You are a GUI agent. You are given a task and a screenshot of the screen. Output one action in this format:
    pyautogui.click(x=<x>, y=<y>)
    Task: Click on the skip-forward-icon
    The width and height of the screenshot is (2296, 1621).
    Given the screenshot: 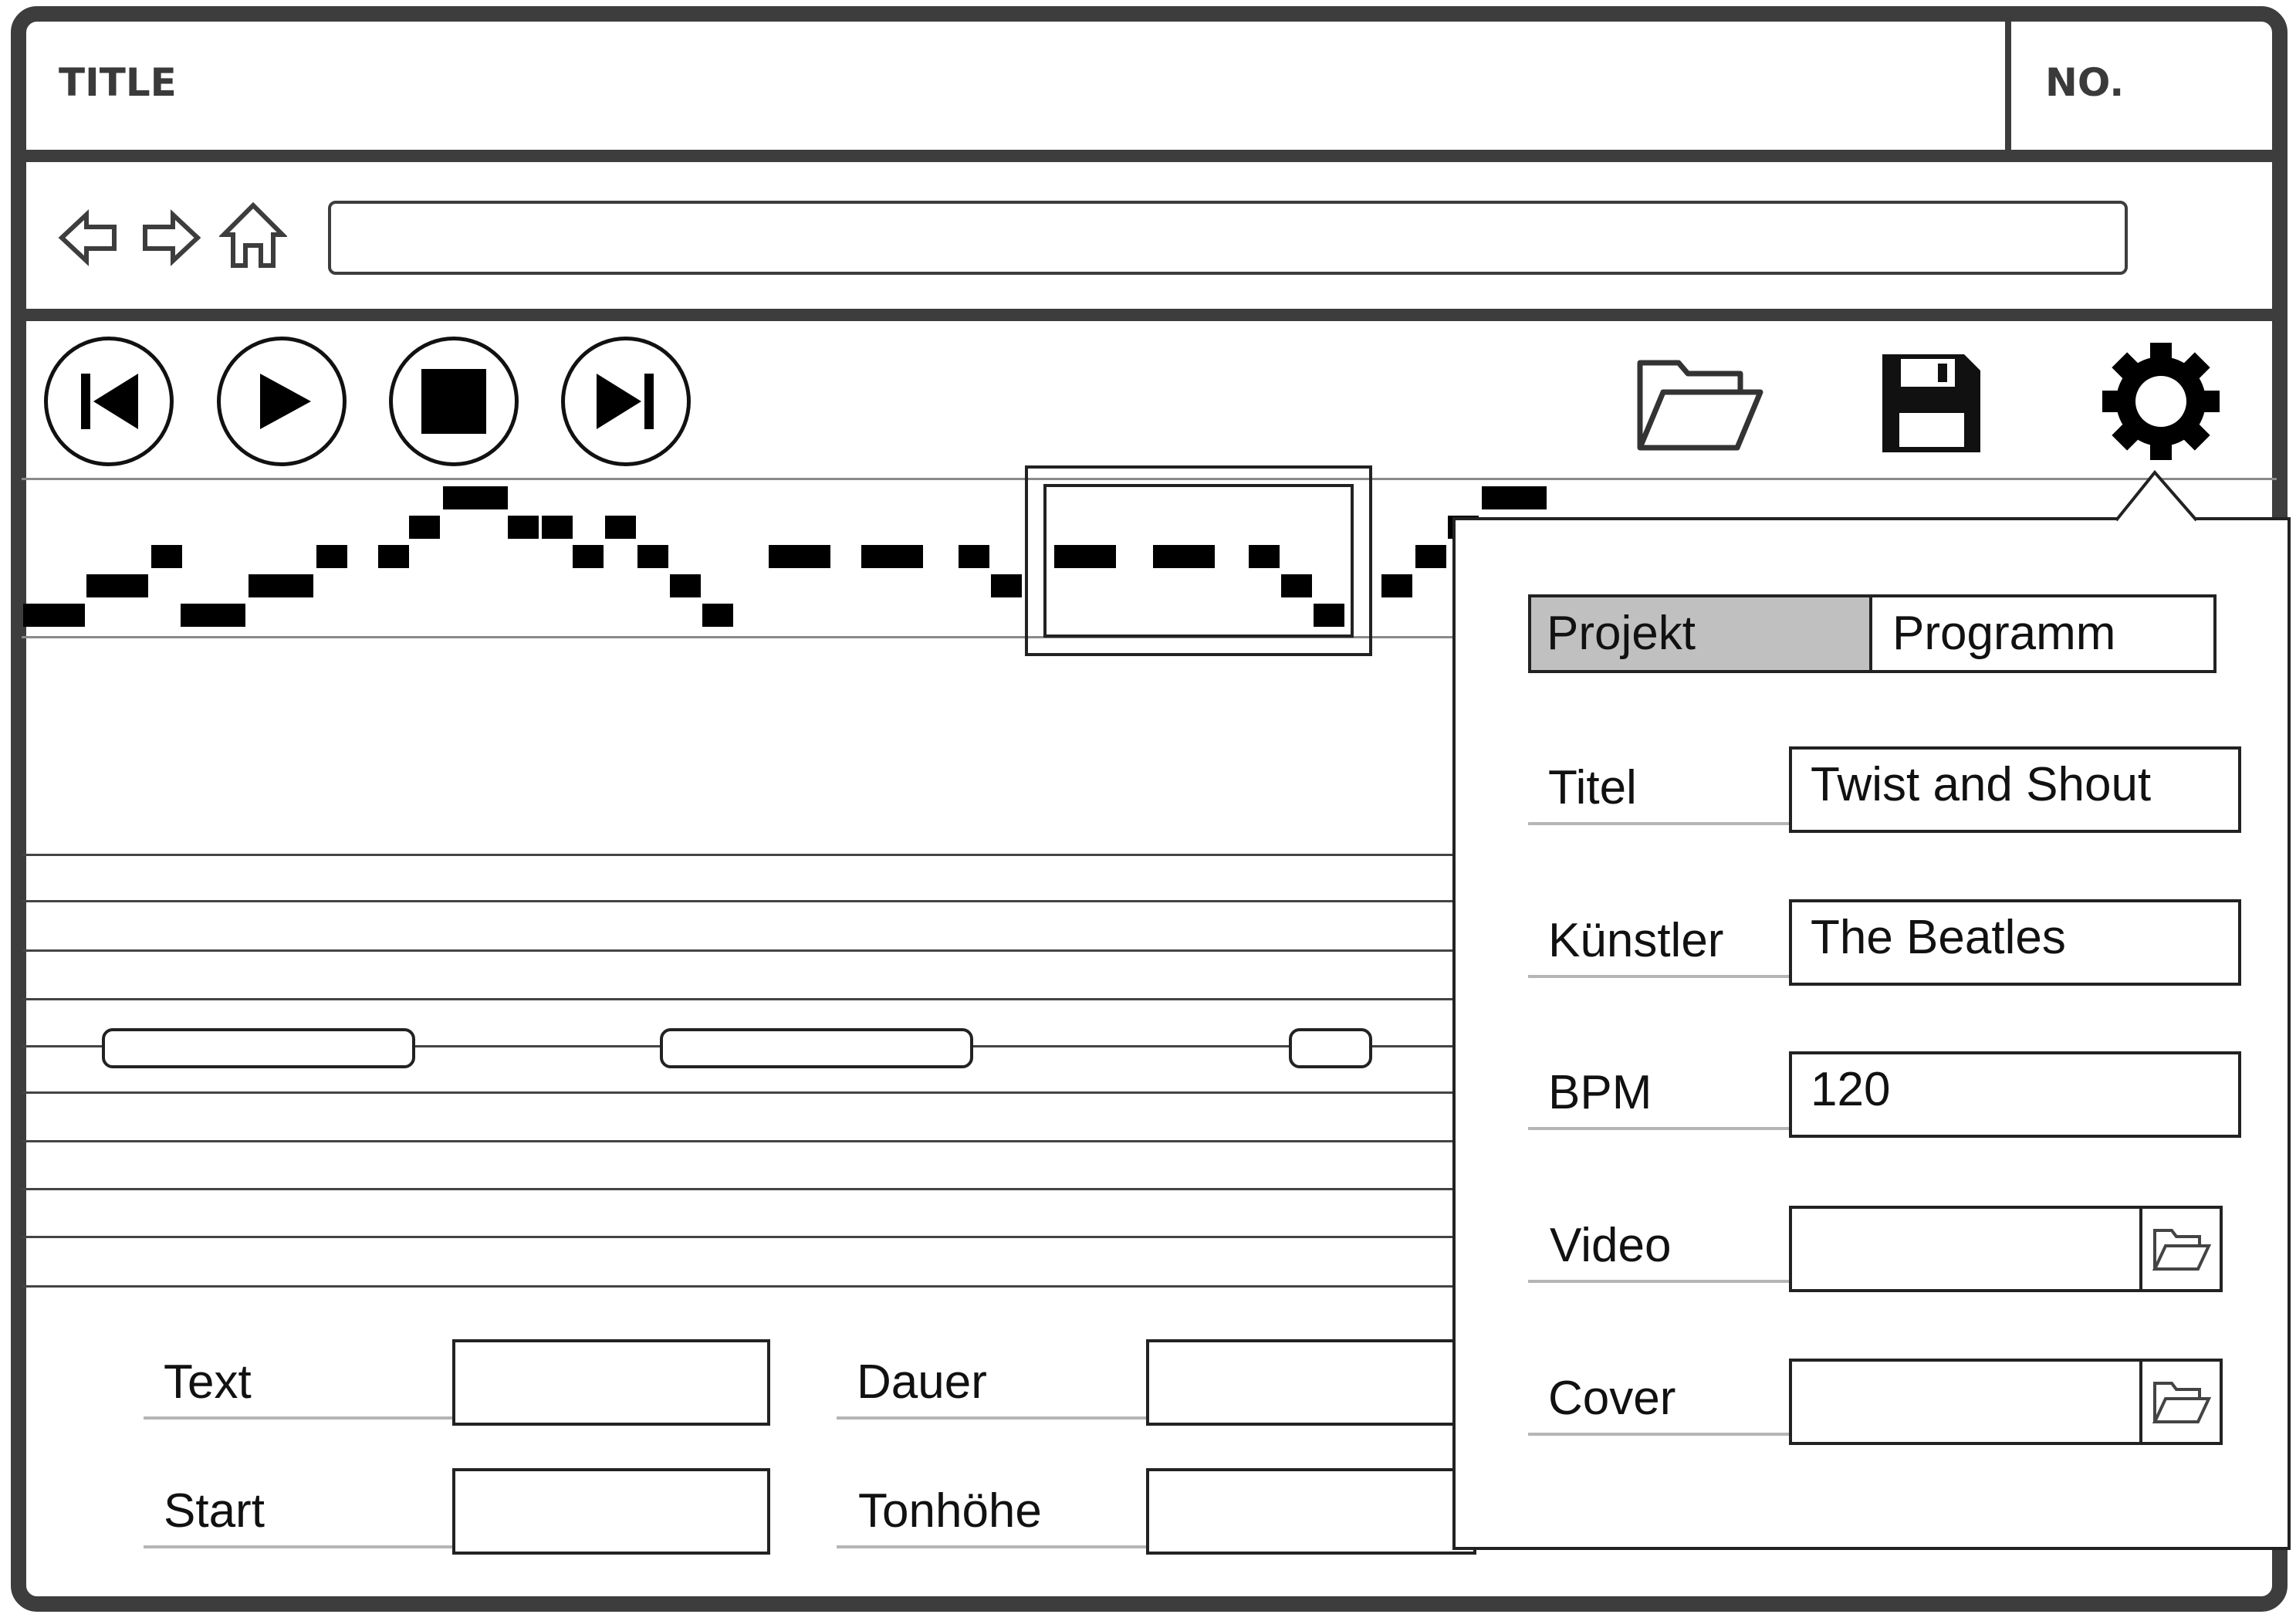 What is the action you would take?
    pyautogui.click(x=625, y=401)
    